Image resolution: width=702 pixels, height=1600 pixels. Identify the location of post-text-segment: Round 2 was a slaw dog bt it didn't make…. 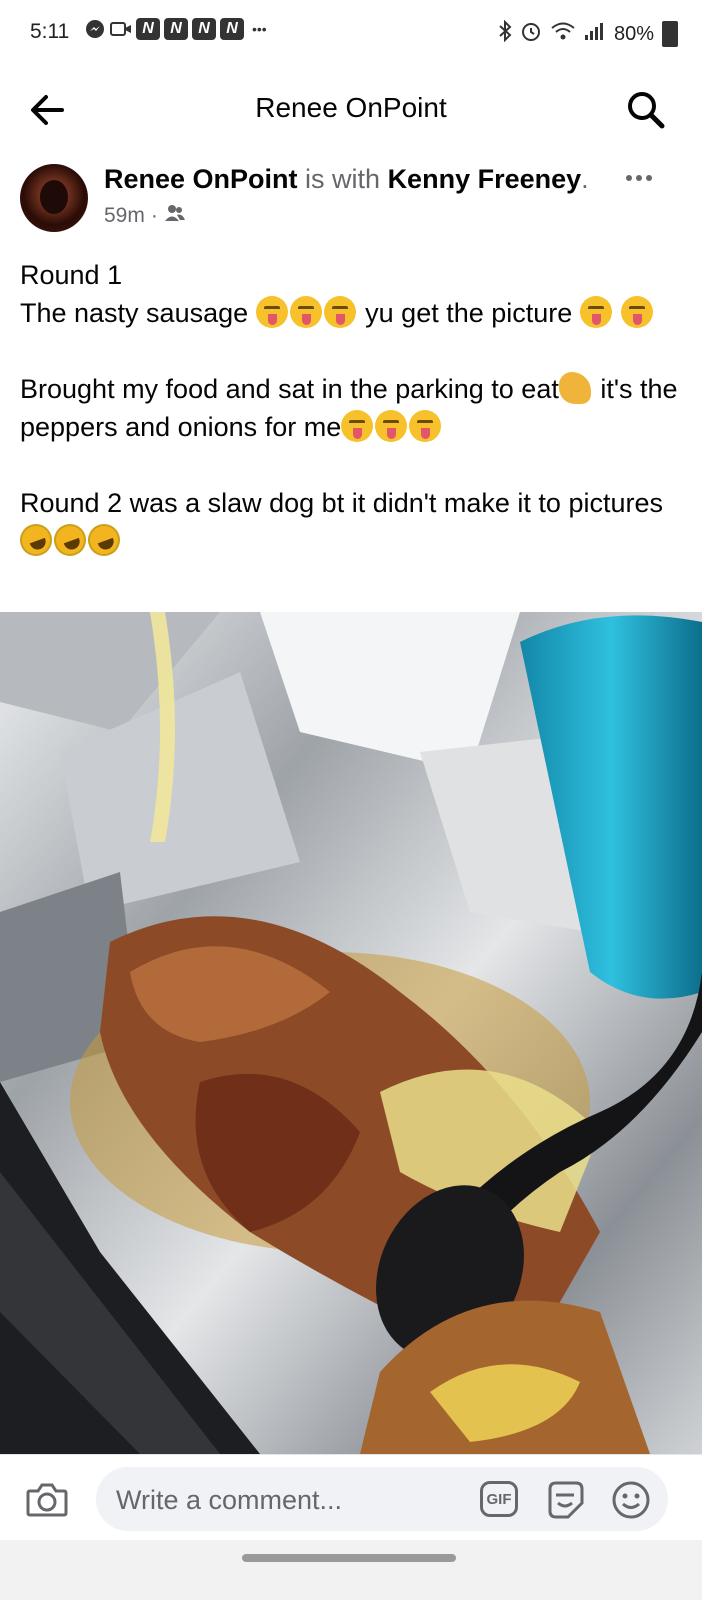
(341, 503).